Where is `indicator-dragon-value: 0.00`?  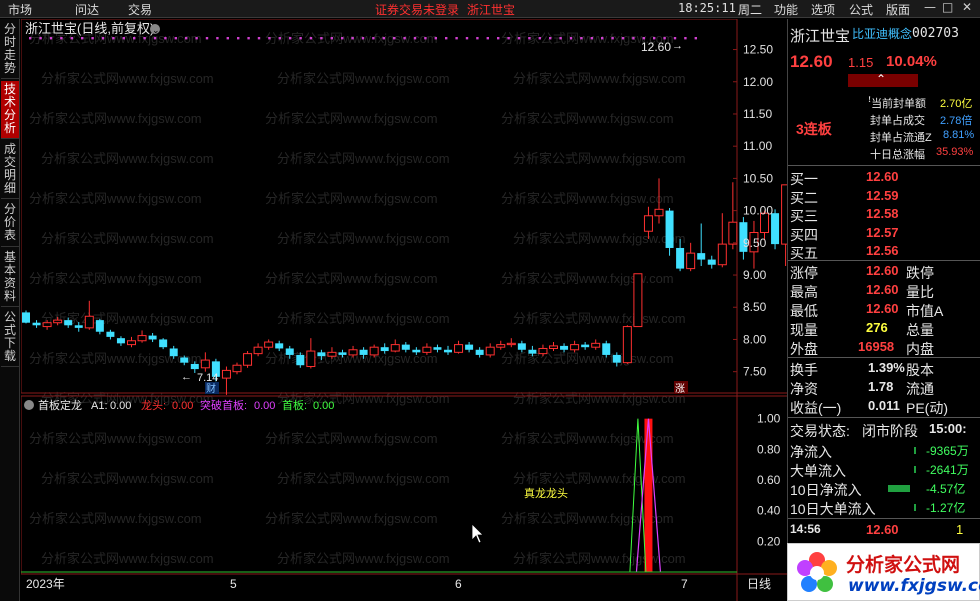
indicator-dragon-value: 0.00 is located at coordinates (182, 406).